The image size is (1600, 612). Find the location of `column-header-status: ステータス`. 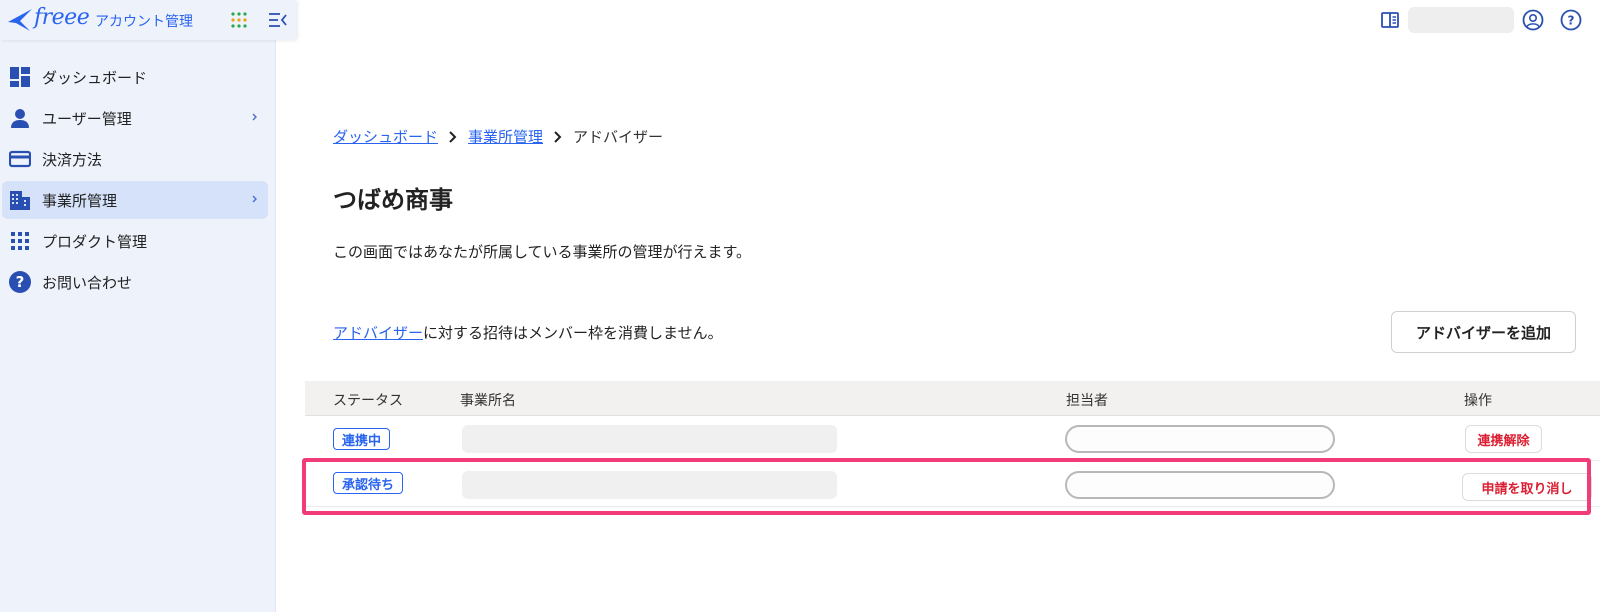

column-header-status: ステータス is located at coordinates (368, 401).